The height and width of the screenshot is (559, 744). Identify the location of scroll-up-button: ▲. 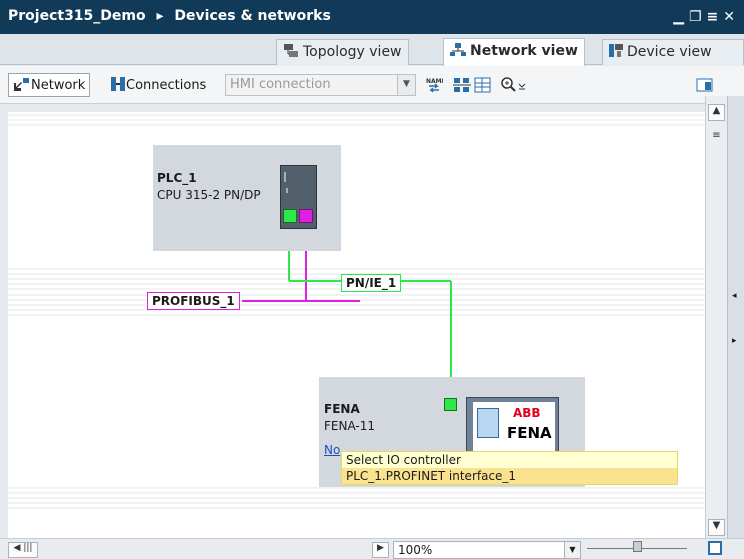
(716, 112).